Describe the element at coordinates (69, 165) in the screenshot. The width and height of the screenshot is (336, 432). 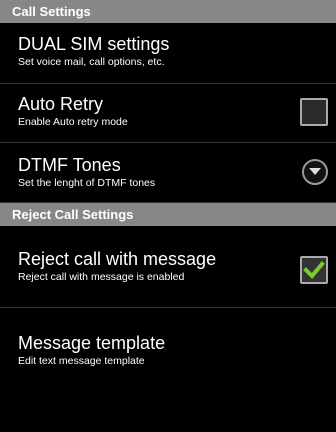
I see `pref-title: DTMF Tones` at that location.